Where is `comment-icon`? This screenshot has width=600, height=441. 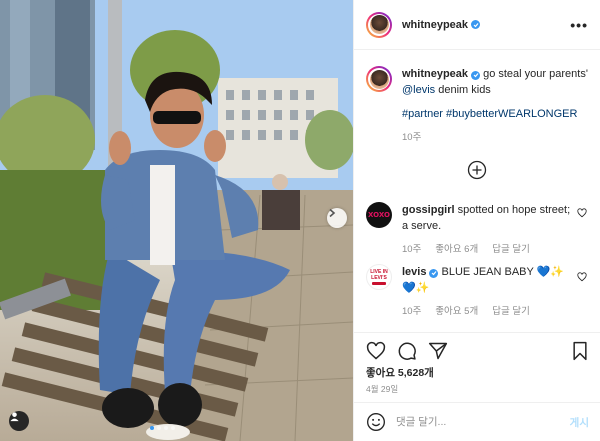
comment-icon is located at coordinates (407, 351).